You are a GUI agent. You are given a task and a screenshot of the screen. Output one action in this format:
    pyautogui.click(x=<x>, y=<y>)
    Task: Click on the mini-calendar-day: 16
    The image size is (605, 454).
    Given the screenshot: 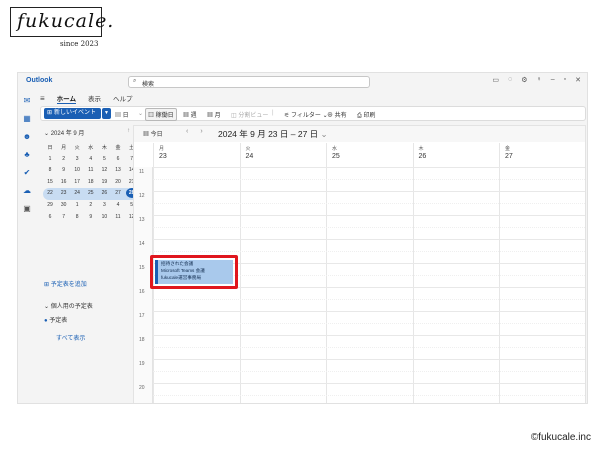 What is the action you would take?
    pyautogui.click(x=64, y=182)
    